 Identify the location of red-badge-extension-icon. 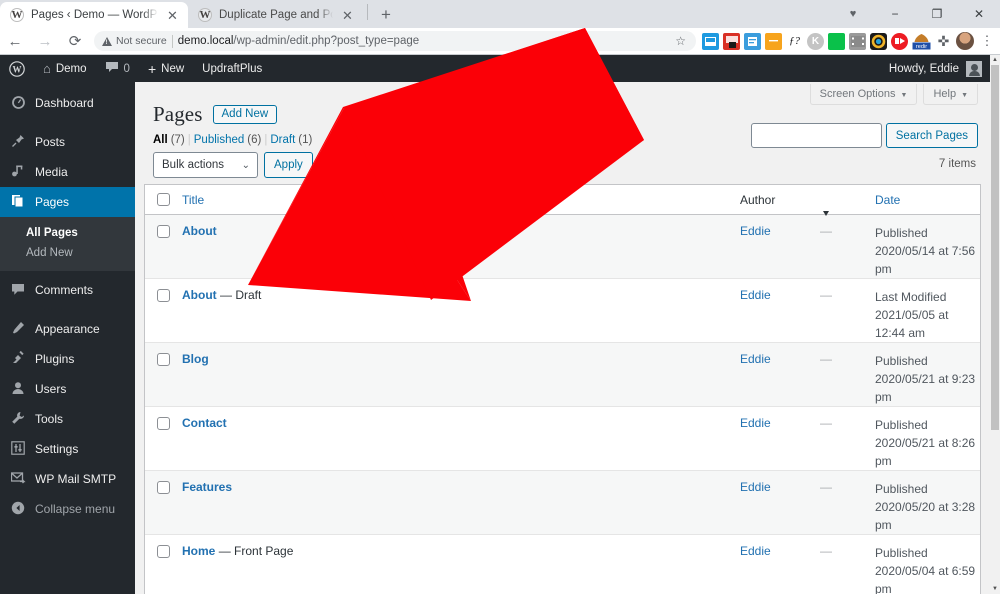
(731, 41).